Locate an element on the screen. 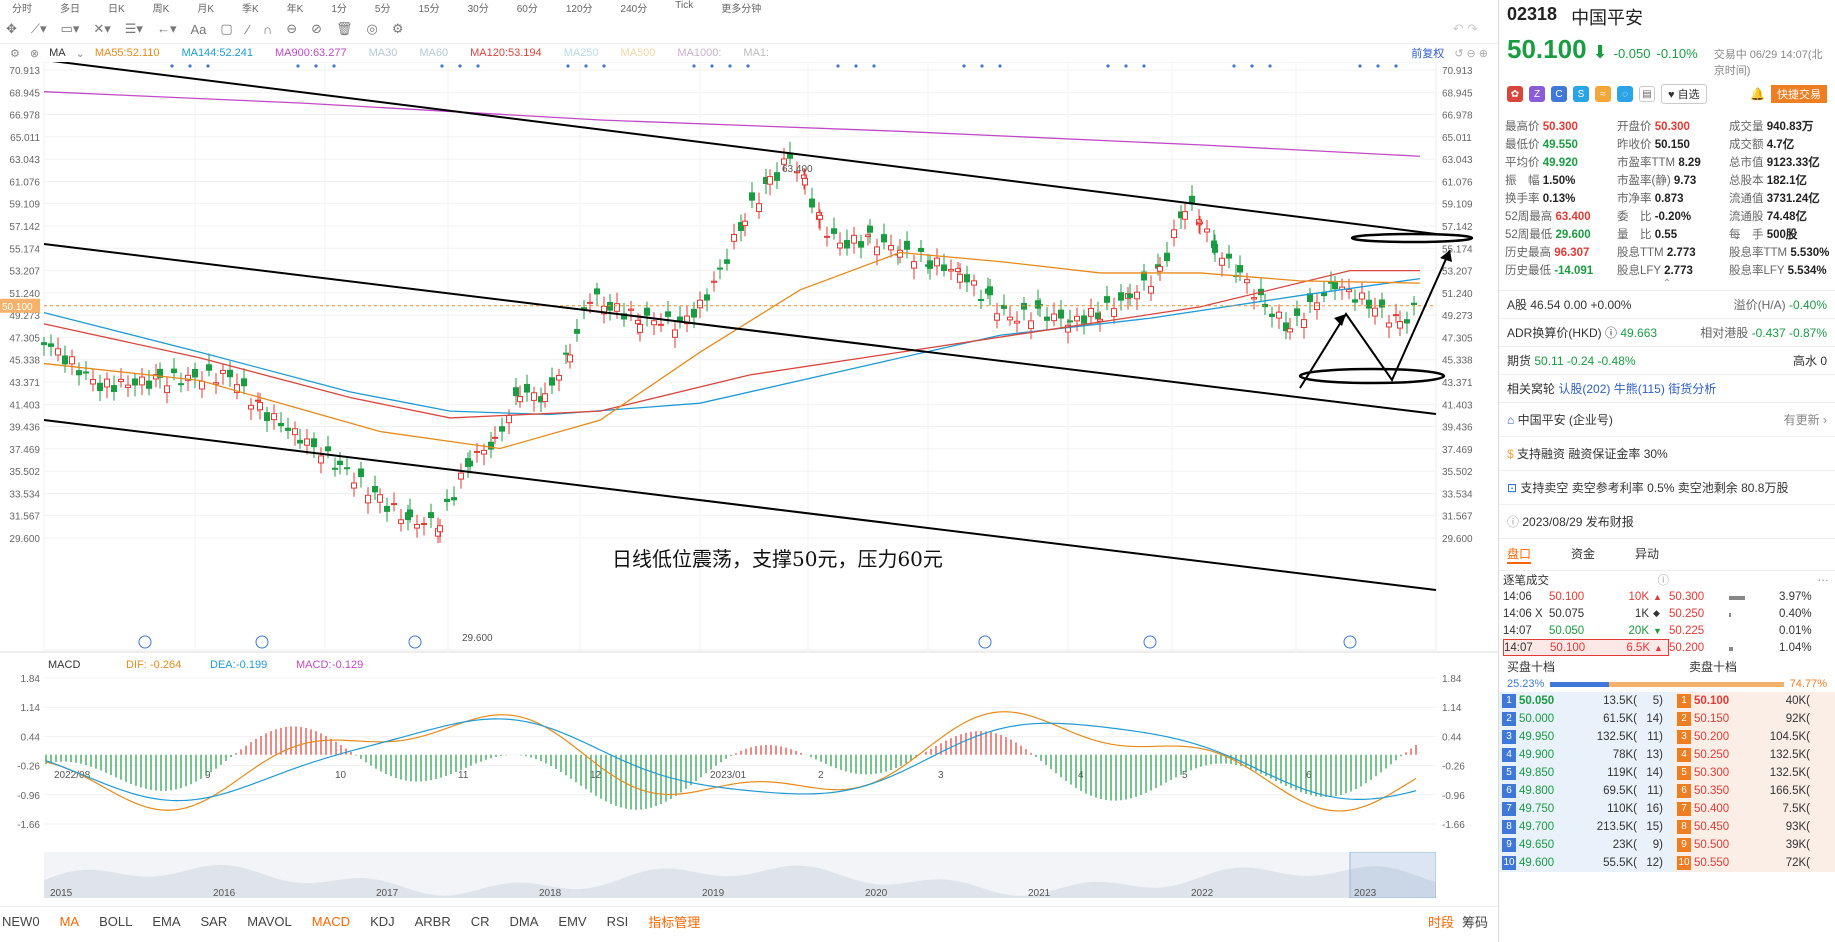 This screenshot has height=942, width=1835. orderbook-row: 4 49.900 78K(13) 4 50.250 132.5K( is located at coordinates (1667, 755).